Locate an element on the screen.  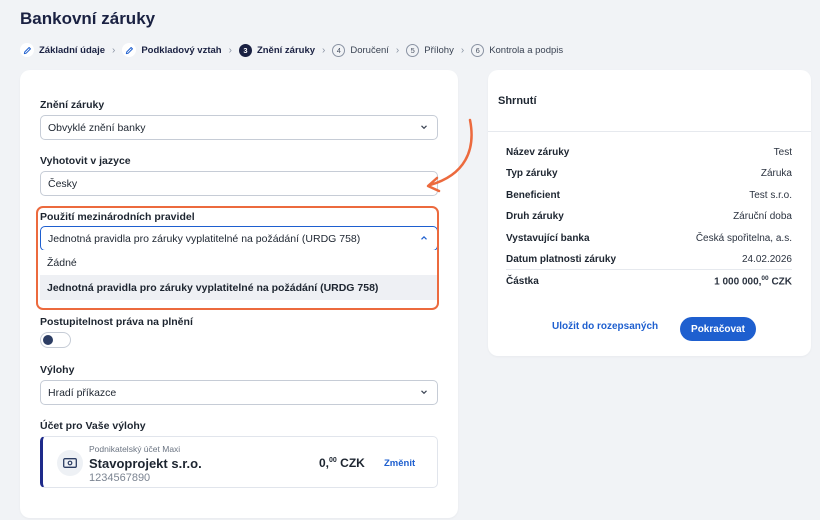
step-label: Podkladový vztah is located at coordinates (181, 50).